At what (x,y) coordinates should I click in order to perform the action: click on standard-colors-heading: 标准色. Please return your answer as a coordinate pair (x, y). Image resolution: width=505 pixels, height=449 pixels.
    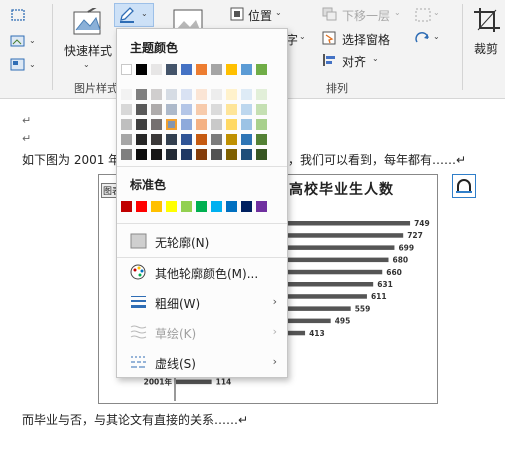
    Looking at the image, I should click on (148, 185).